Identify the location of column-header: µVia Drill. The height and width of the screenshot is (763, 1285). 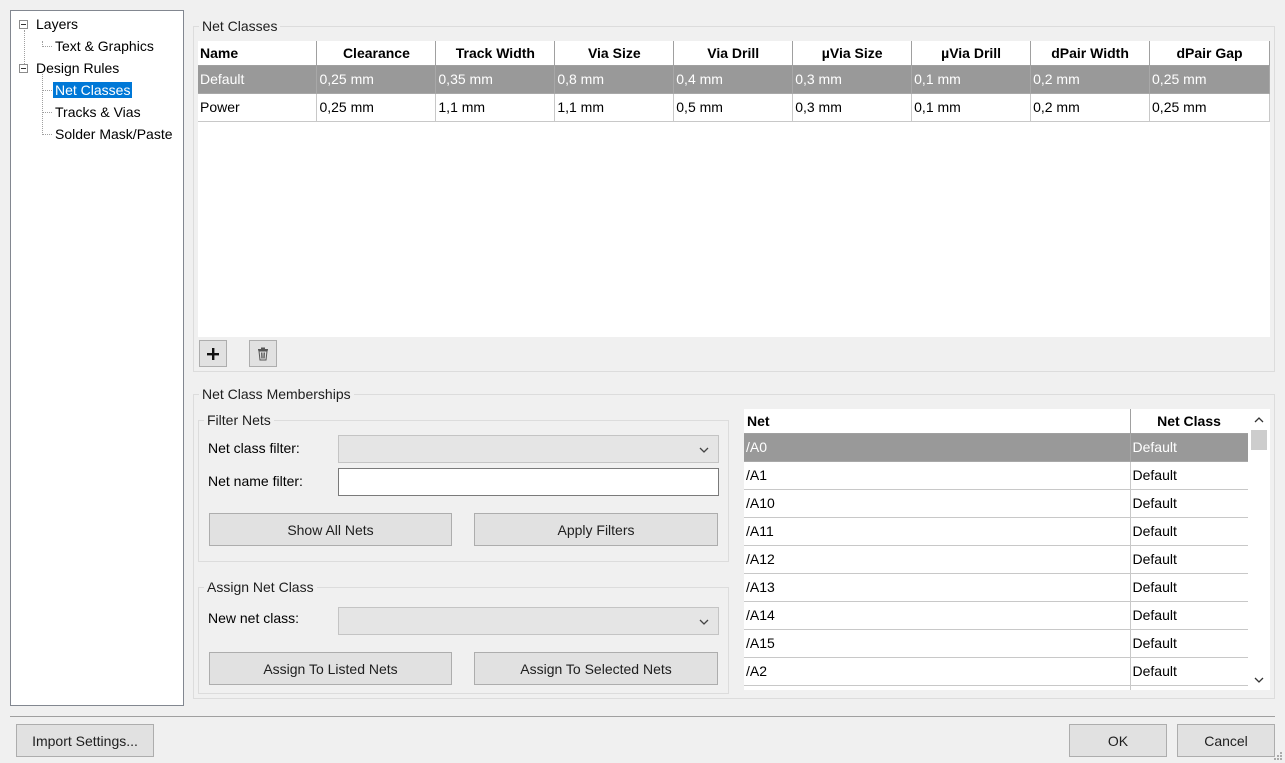
(971, 53).